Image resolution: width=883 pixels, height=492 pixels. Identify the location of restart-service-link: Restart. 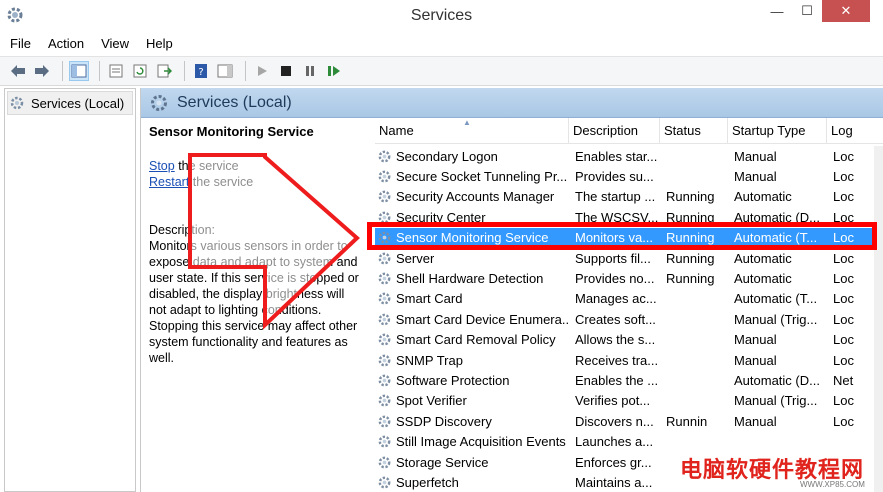
(169, 182).